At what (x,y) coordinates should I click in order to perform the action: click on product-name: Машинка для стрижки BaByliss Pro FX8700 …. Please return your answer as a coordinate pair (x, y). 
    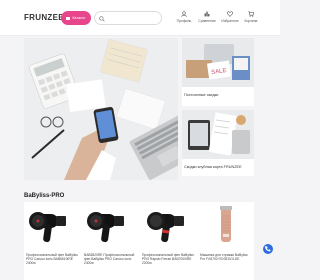
    Looking at the image, I should click on (226, 257).